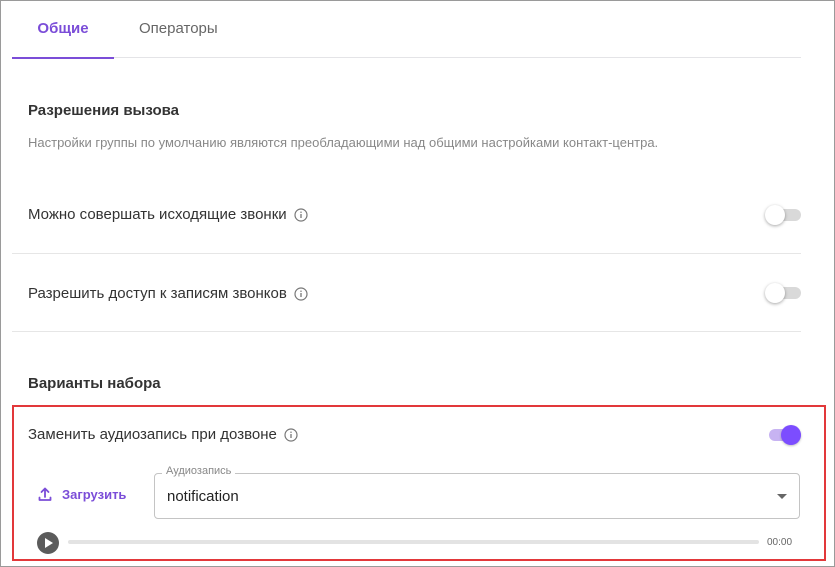  I want to click on upload-icon, so click(45, 494).